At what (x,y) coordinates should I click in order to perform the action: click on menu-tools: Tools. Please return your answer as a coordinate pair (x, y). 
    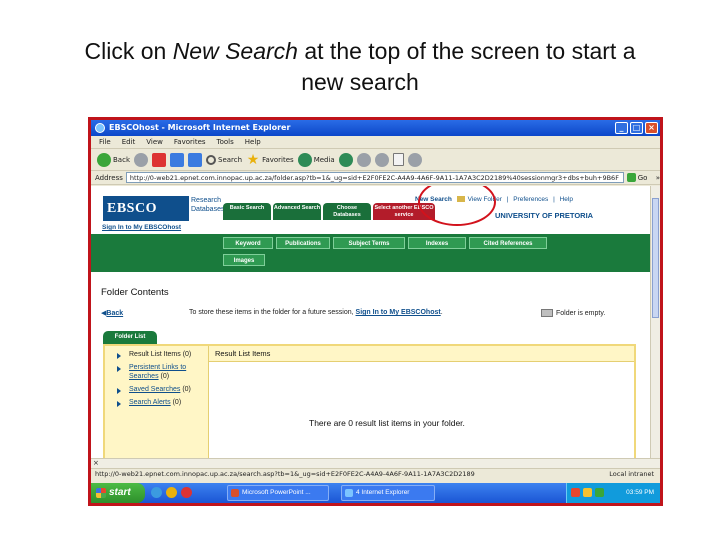
    Looking at the image, I should click on (225, 142).